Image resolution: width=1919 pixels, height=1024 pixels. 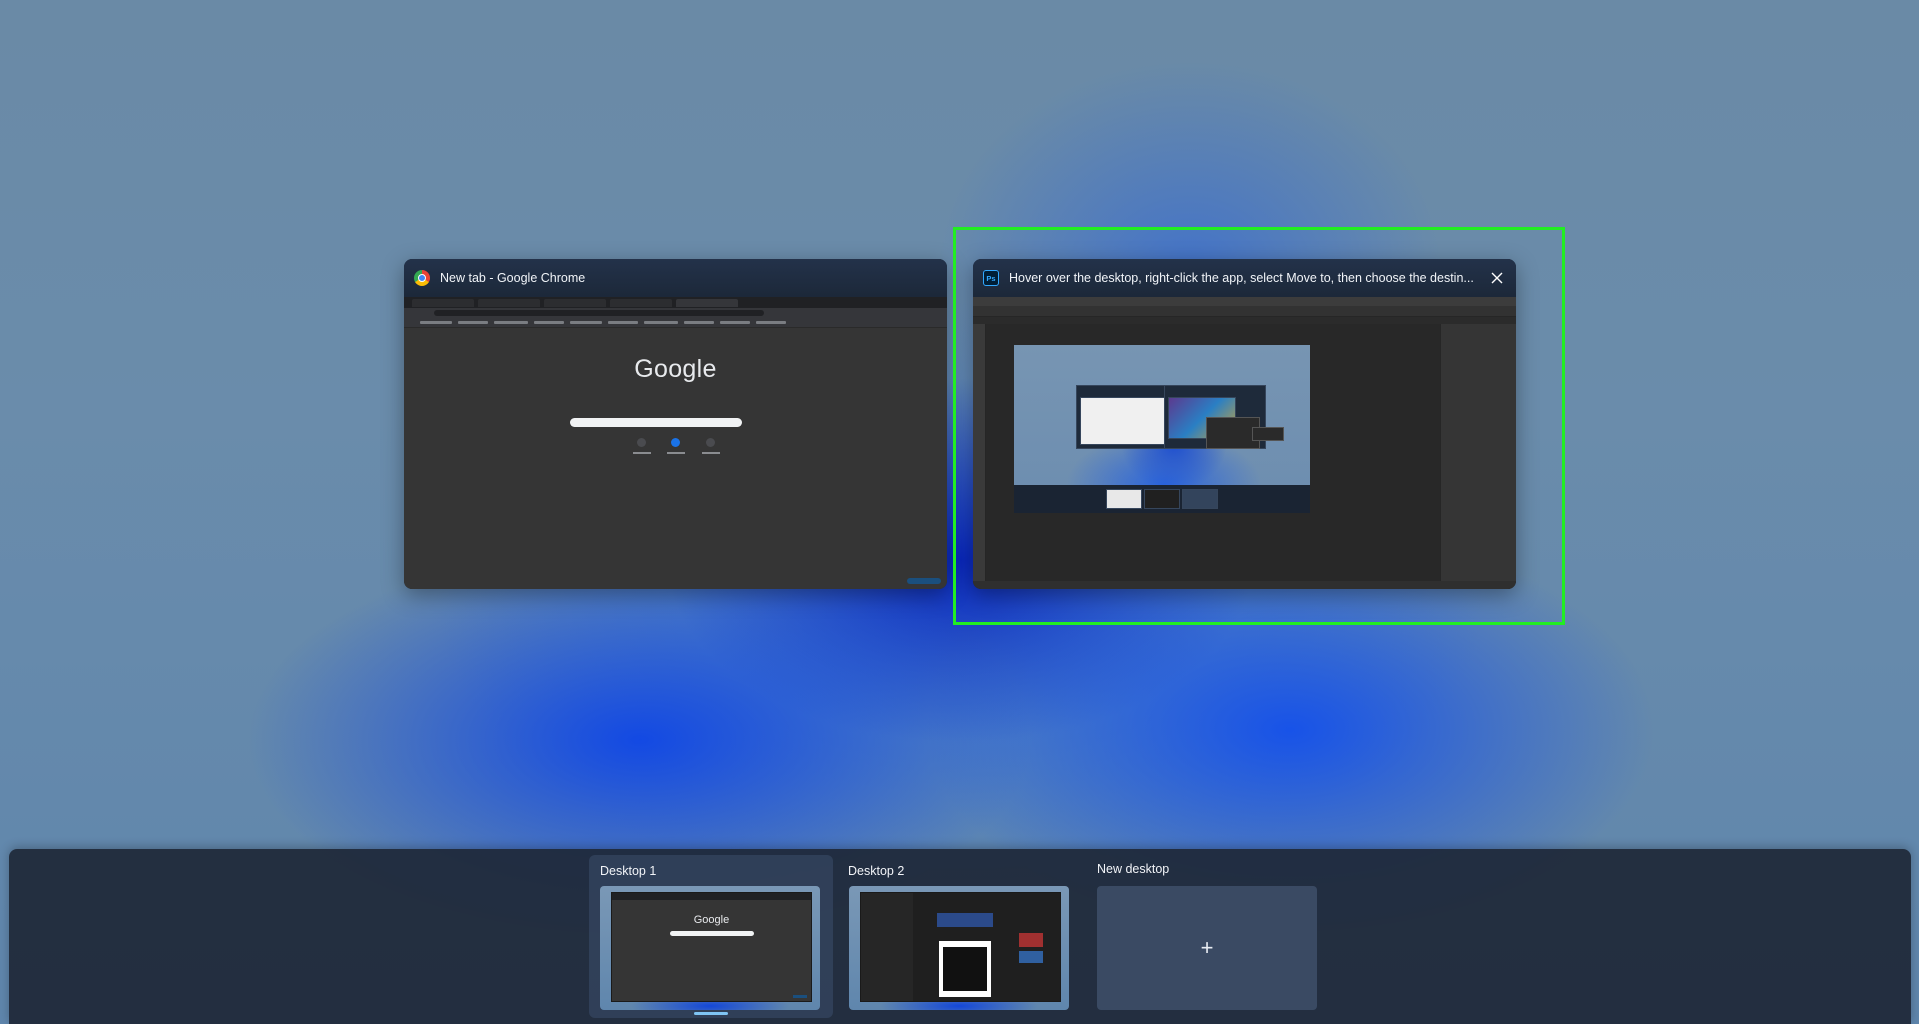 I want to click on desktop-2-thumbnail, so click(x=959, y=948).